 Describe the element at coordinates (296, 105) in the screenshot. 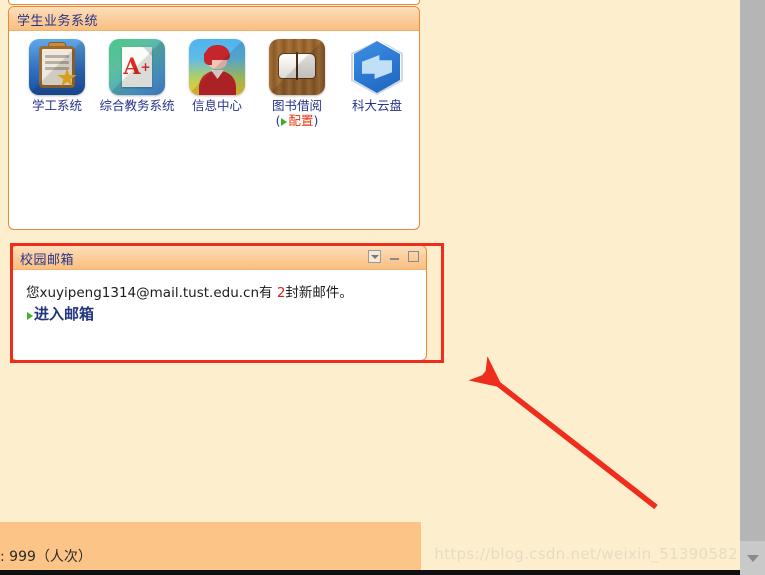

I see `app-tile-label: 图书借阅` at that location.